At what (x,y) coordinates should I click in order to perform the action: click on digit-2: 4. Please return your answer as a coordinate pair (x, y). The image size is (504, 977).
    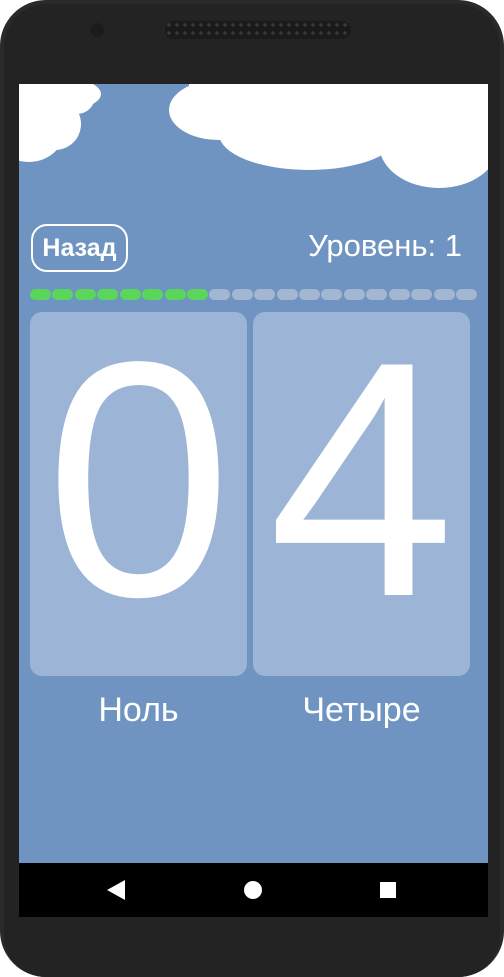
    Looking at the image, I should click on (361, 489).